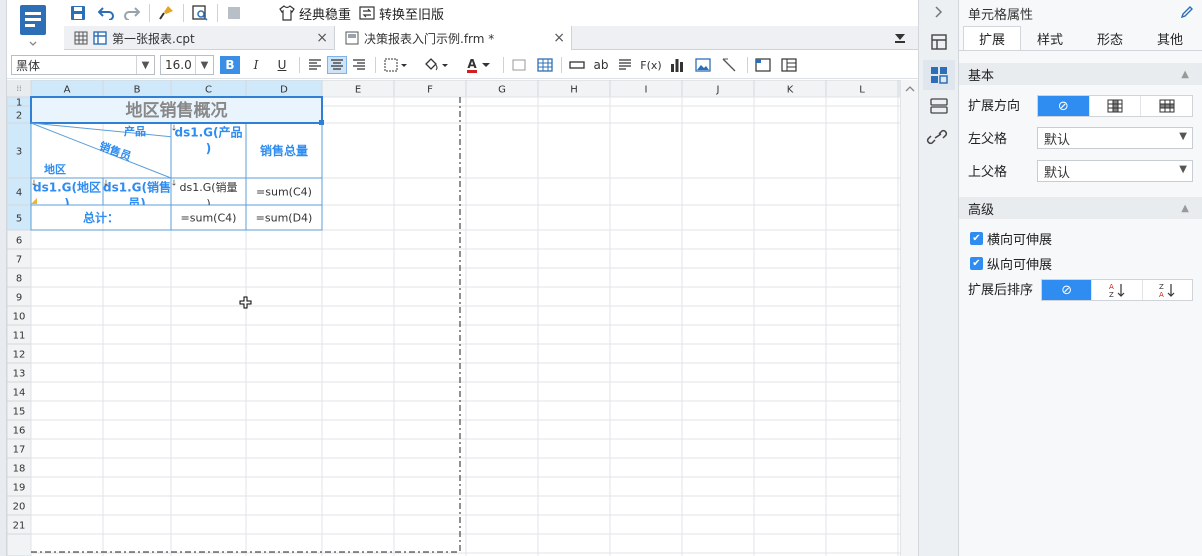  What do you see at coordinates (396, 65) in the screenshot?
I see `border-icon` at bounding box center [396, 65].